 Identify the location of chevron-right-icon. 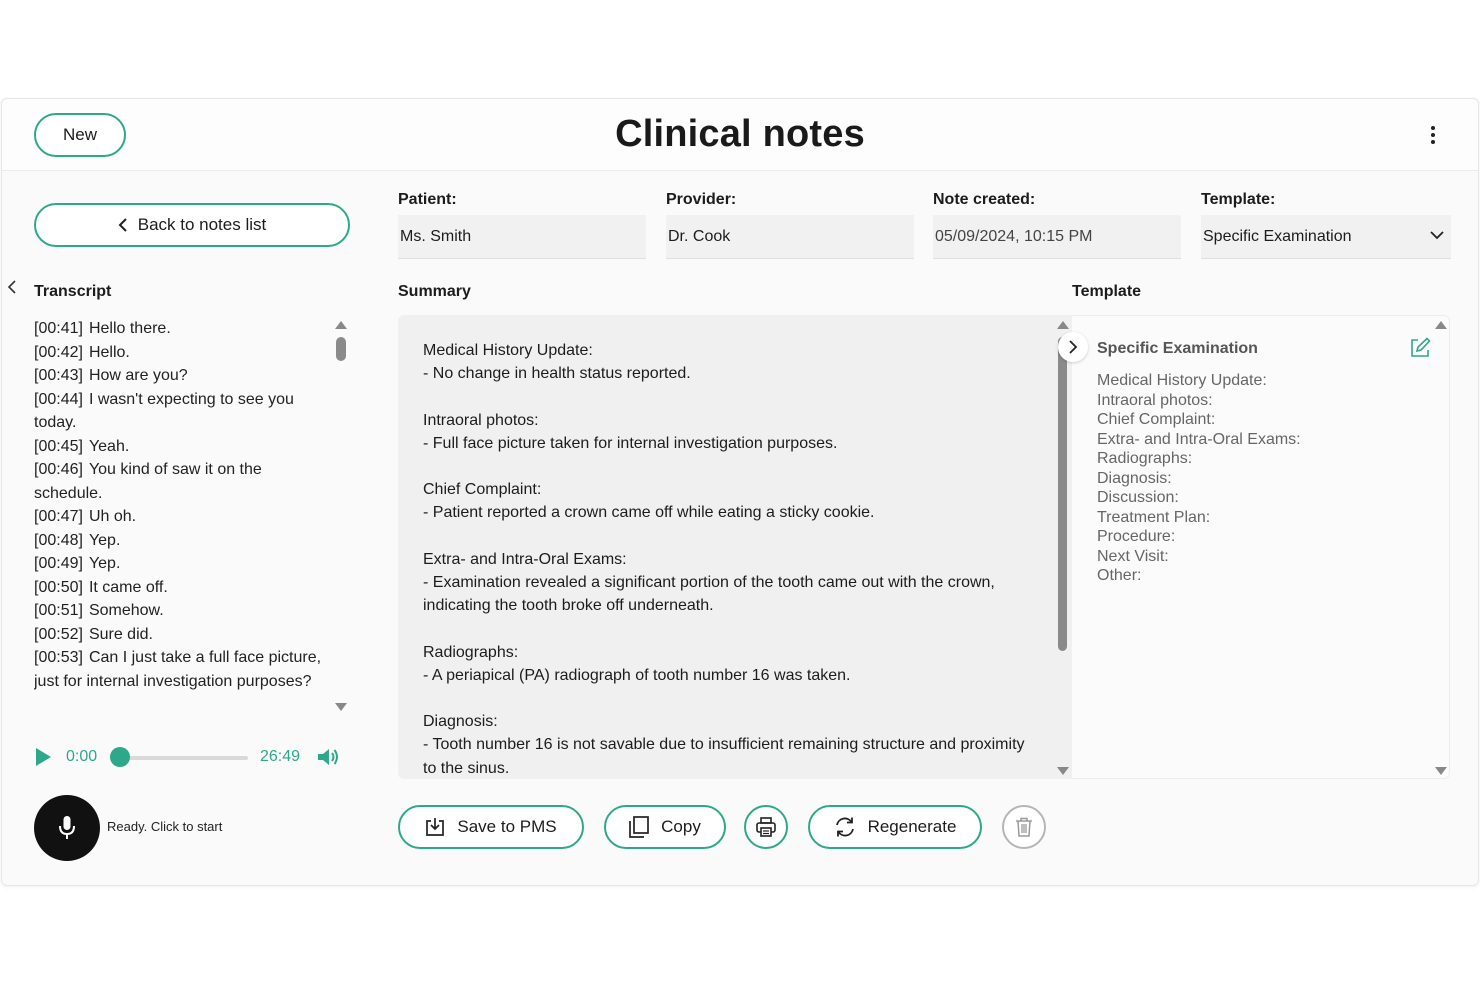
(1073, 347).